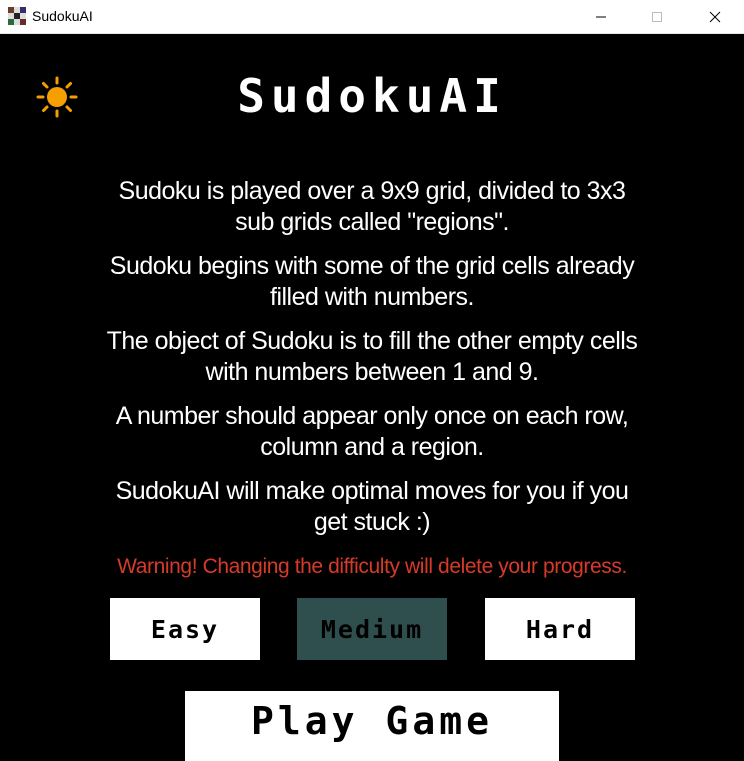  What do you see at coordinates (372, 629) in the screenshot?
I see `difficulty-medium-button: Medium` at bounding box center [372, 629].